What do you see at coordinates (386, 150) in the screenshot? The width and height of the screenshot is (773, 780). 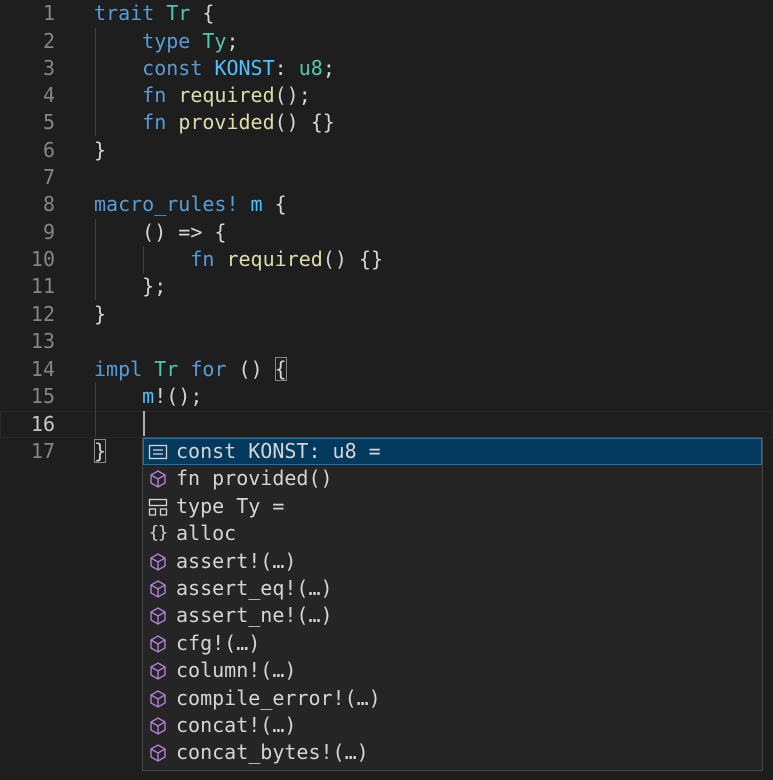 I see `code-line: 6}` at bounding box center [386, 150].